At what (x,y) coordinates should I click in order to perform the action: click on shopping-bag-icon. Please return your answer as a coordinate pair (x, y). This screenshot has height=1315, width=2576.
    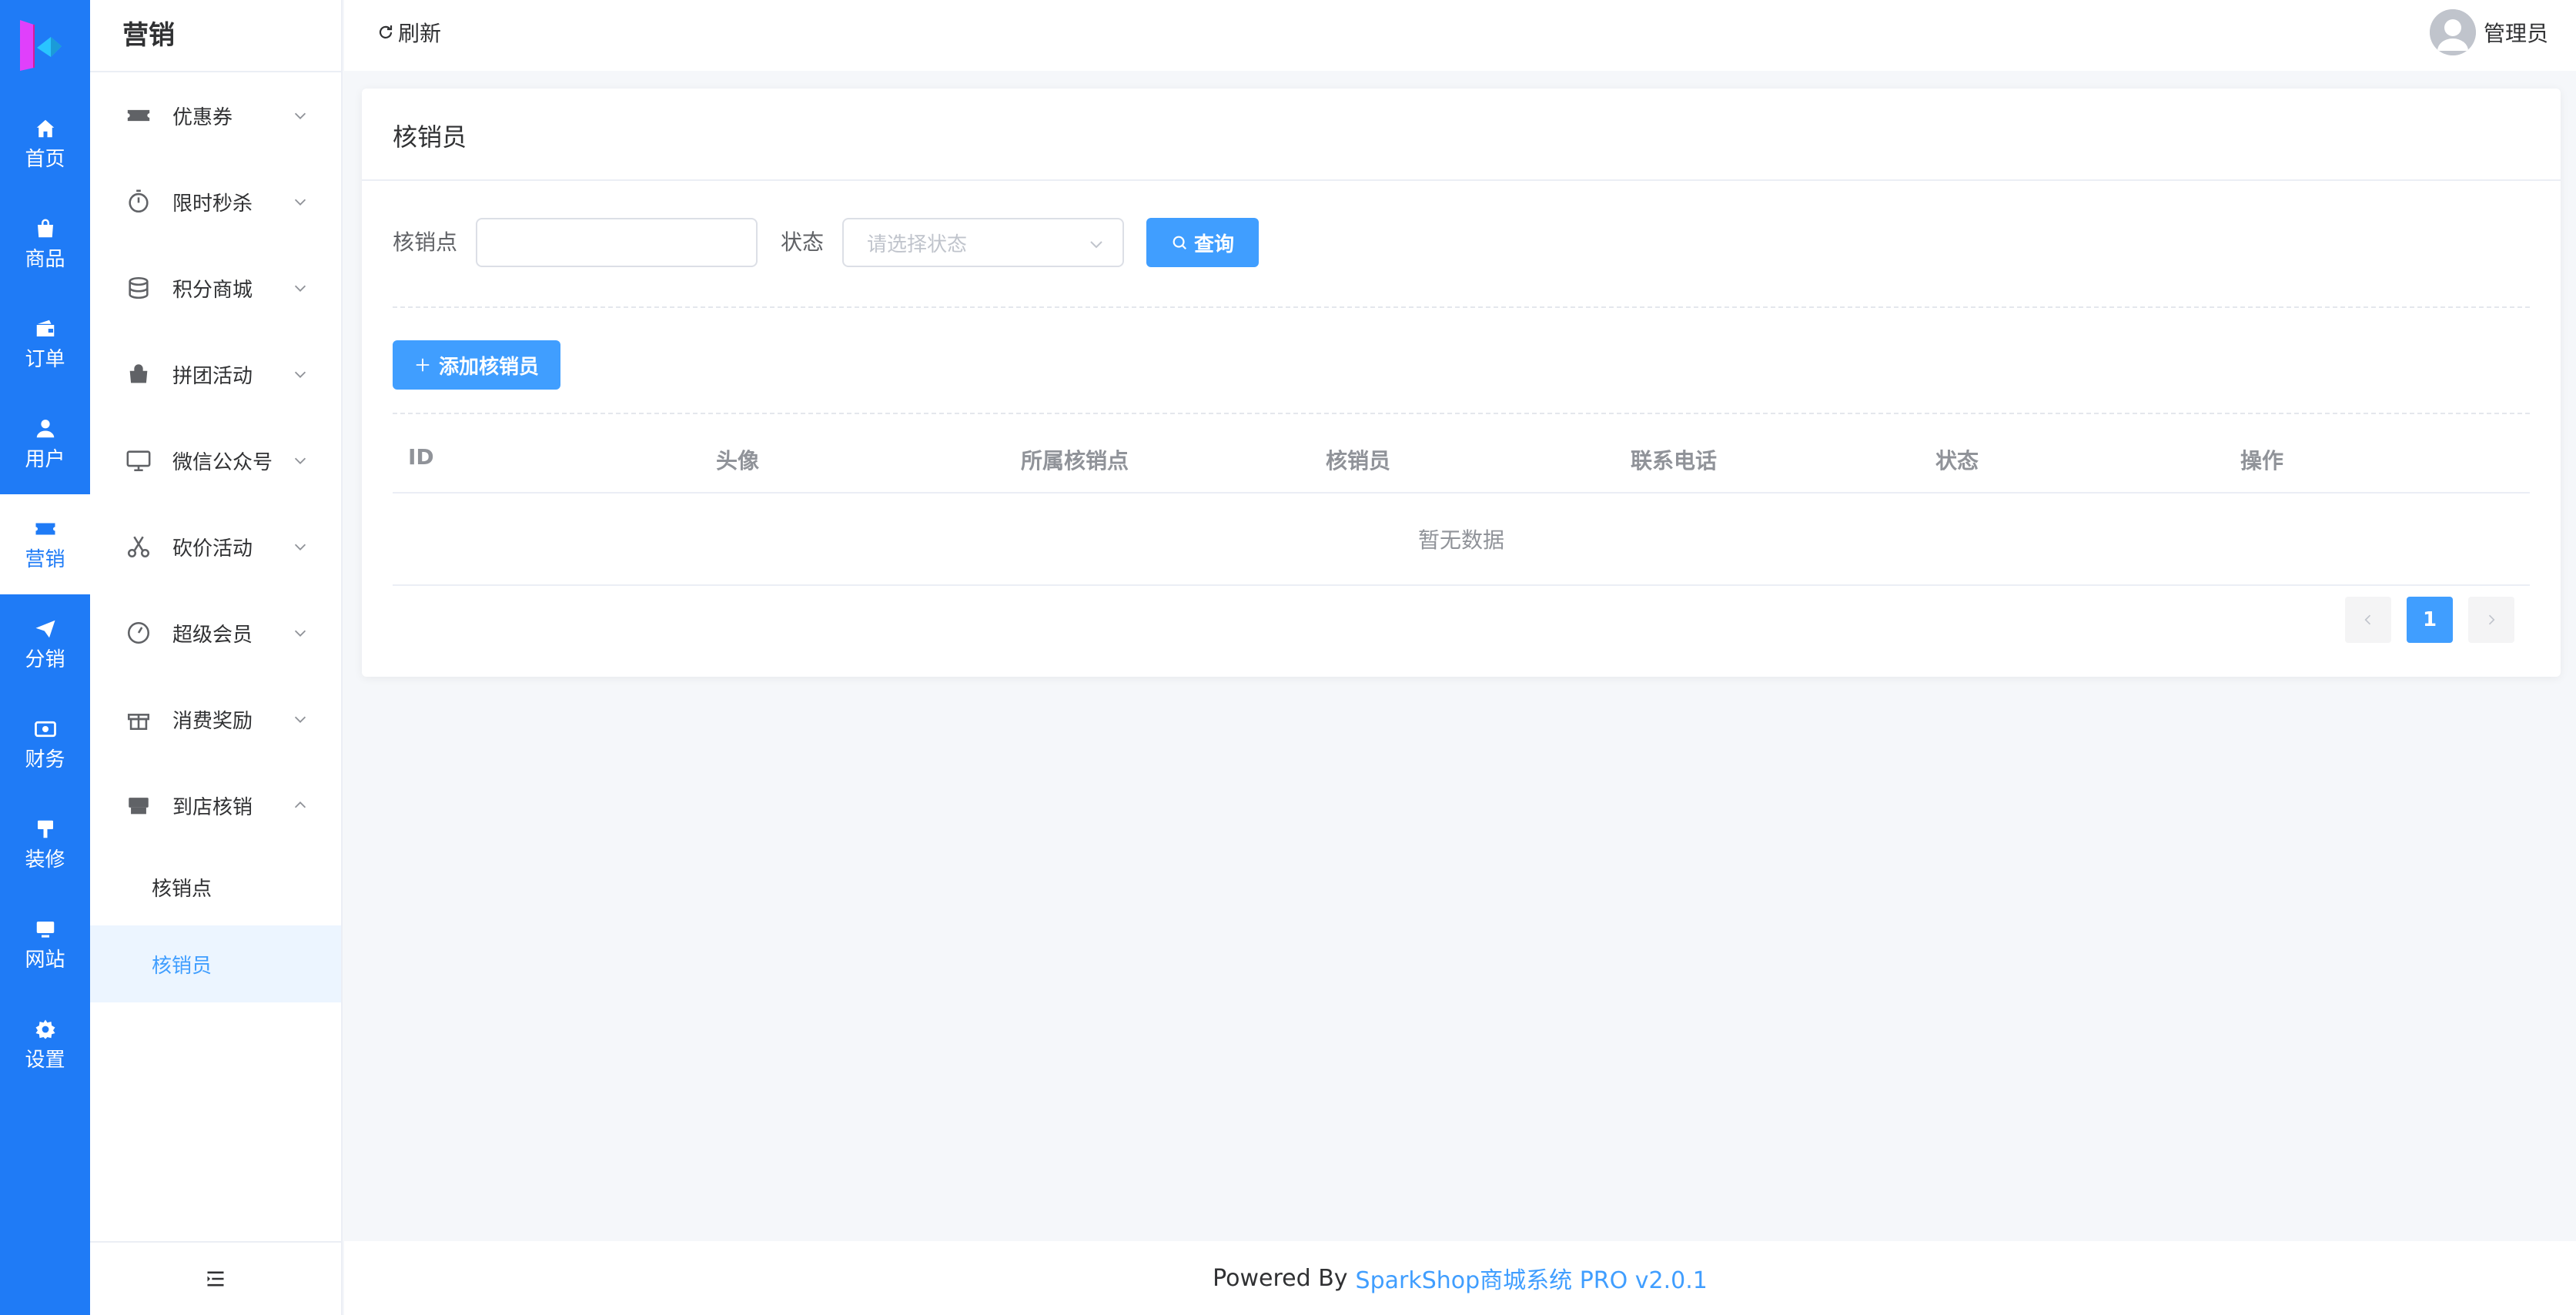
    Looking at the image, I should click on (139, 373).